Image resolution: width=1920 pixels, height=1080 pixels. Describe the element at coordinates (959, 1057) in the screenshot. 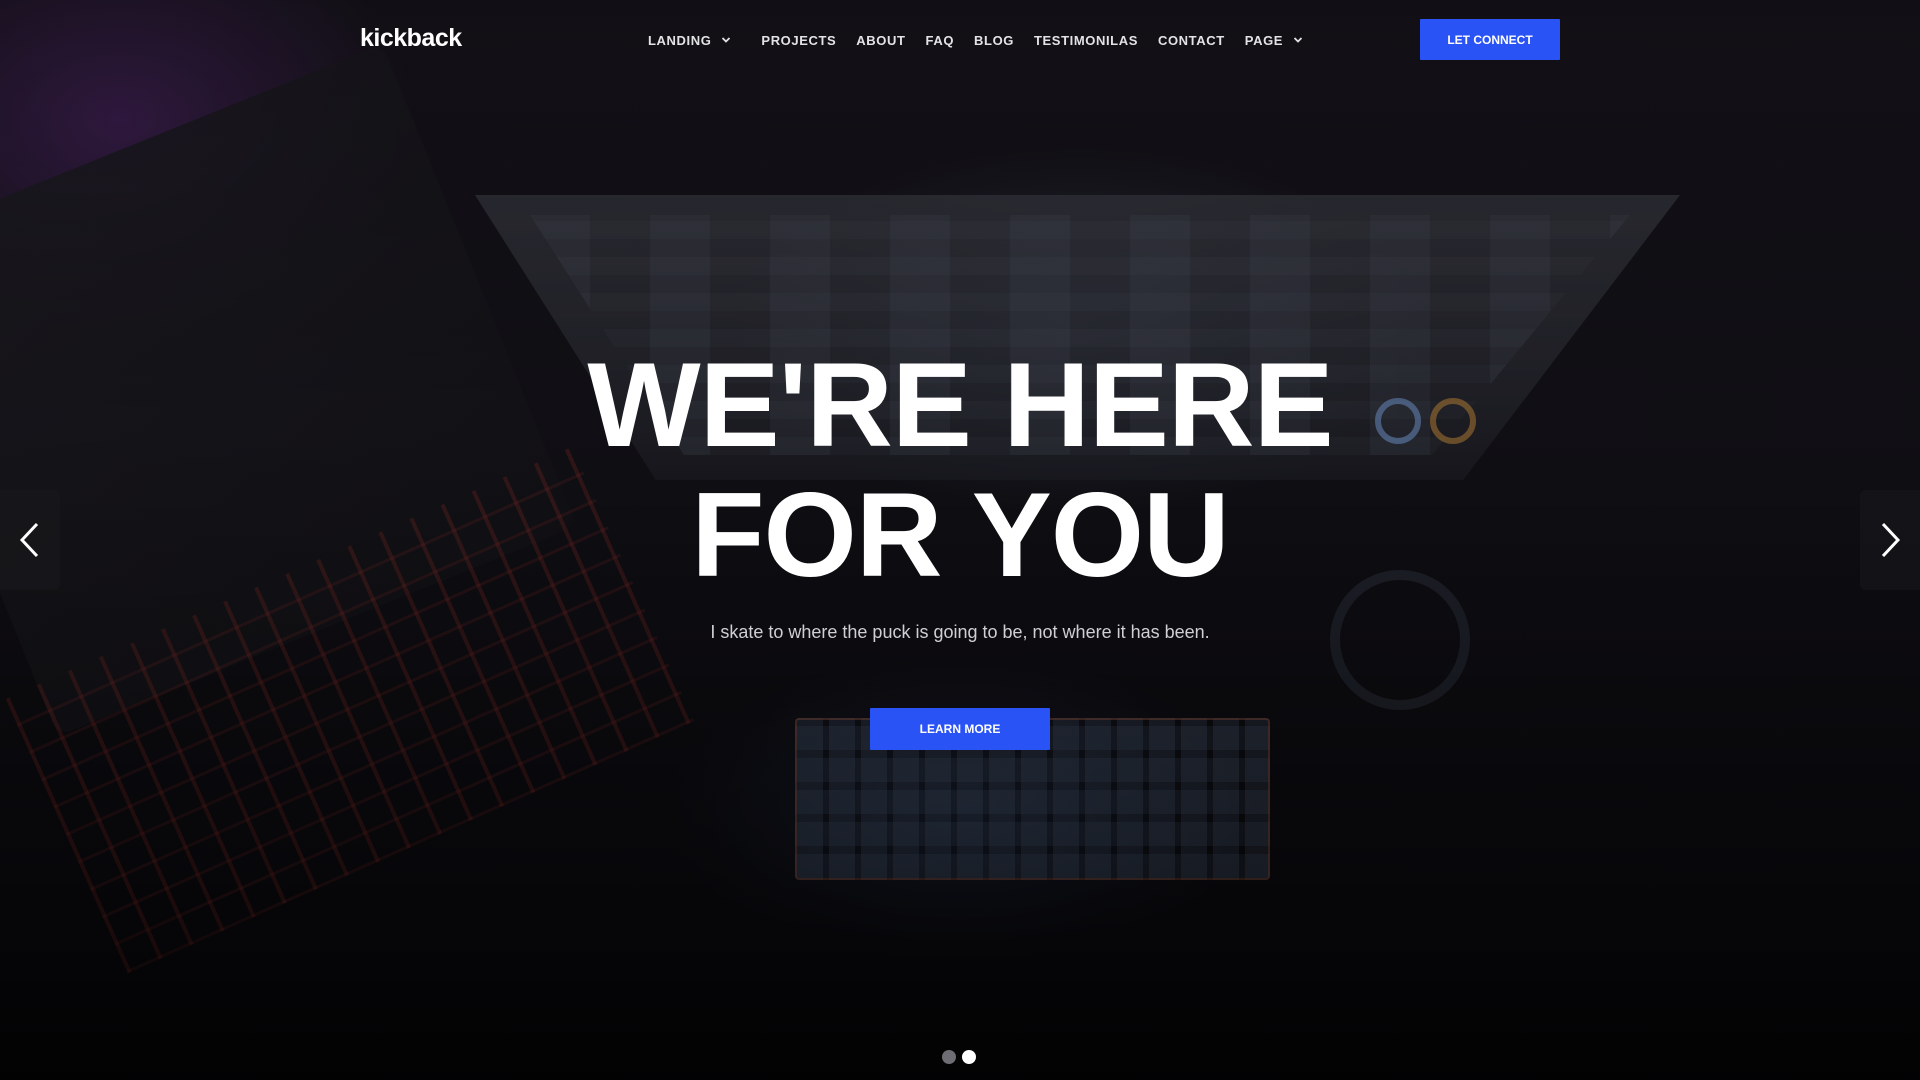

I see `slider-pagination` at that location.